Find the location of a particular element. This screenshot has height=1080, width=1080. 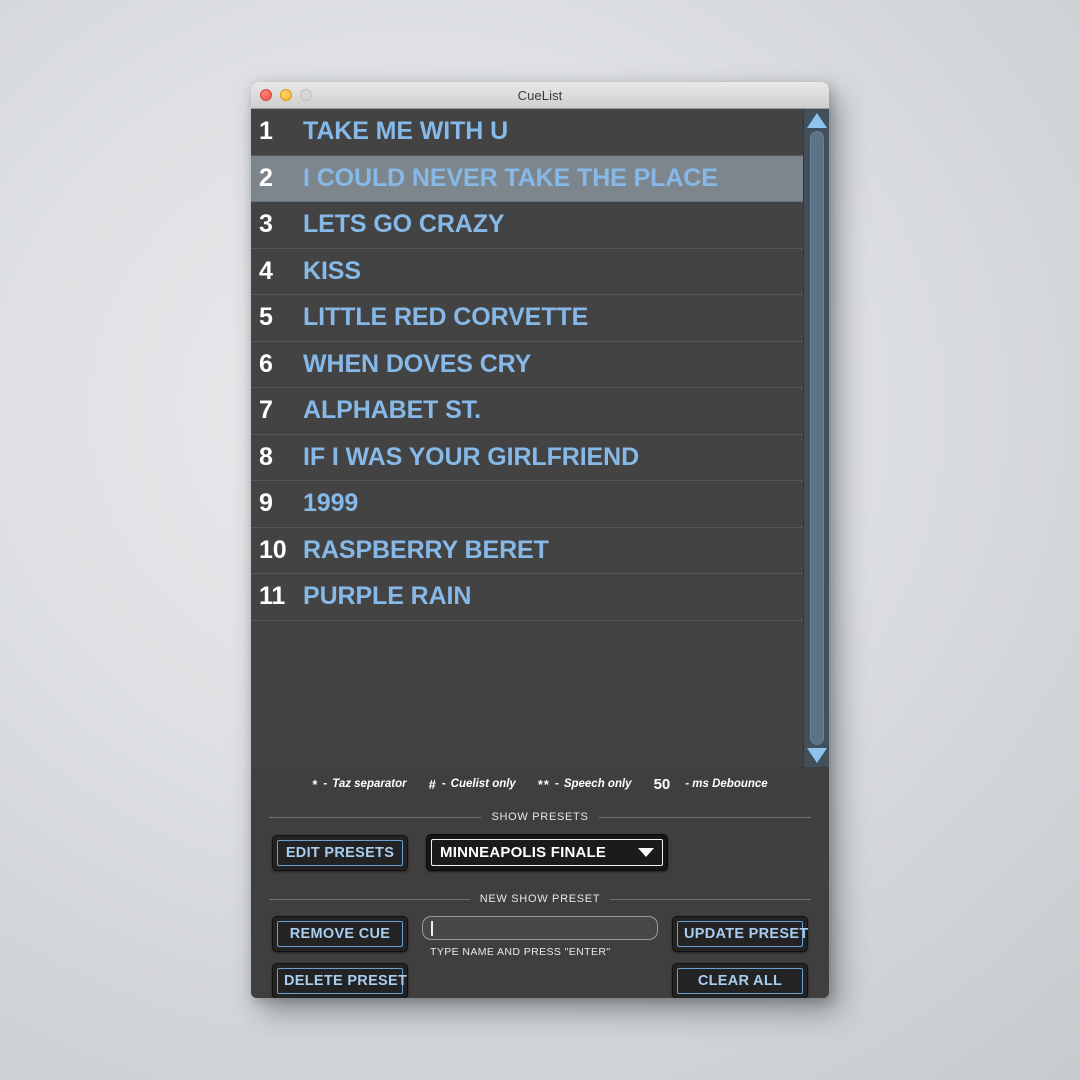

scroll-up-arrow-icon is located at coordinates (816, 120).